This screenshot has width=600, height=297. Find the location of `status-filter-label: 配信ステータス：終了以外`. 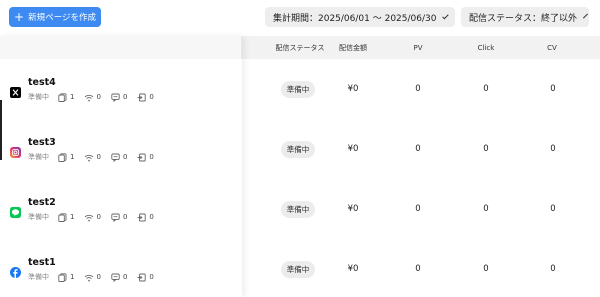

status-filter-label: 配信ステータス：終了以外 is located at coordinates (523, 18).